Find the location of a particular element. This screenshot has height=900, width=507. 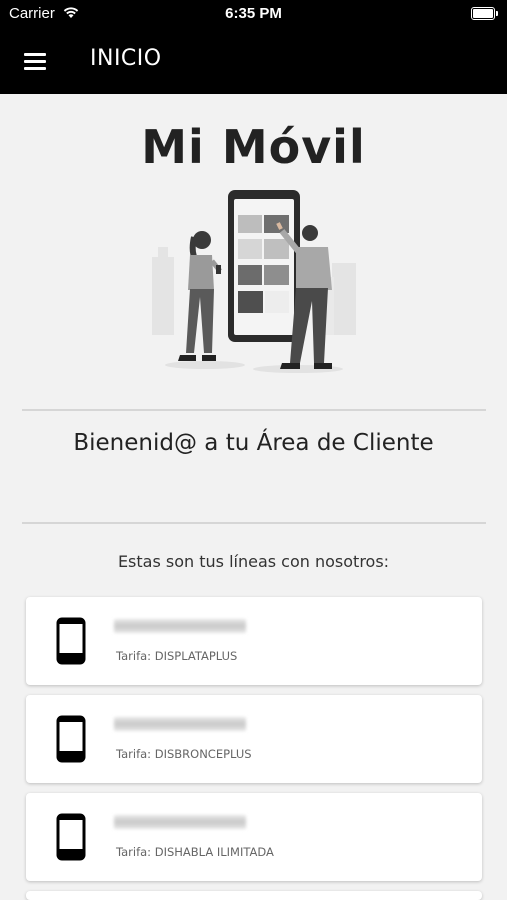

tarifa-label: Tarifa: DISPLATAPLUS is located at coordinates (177, 656).